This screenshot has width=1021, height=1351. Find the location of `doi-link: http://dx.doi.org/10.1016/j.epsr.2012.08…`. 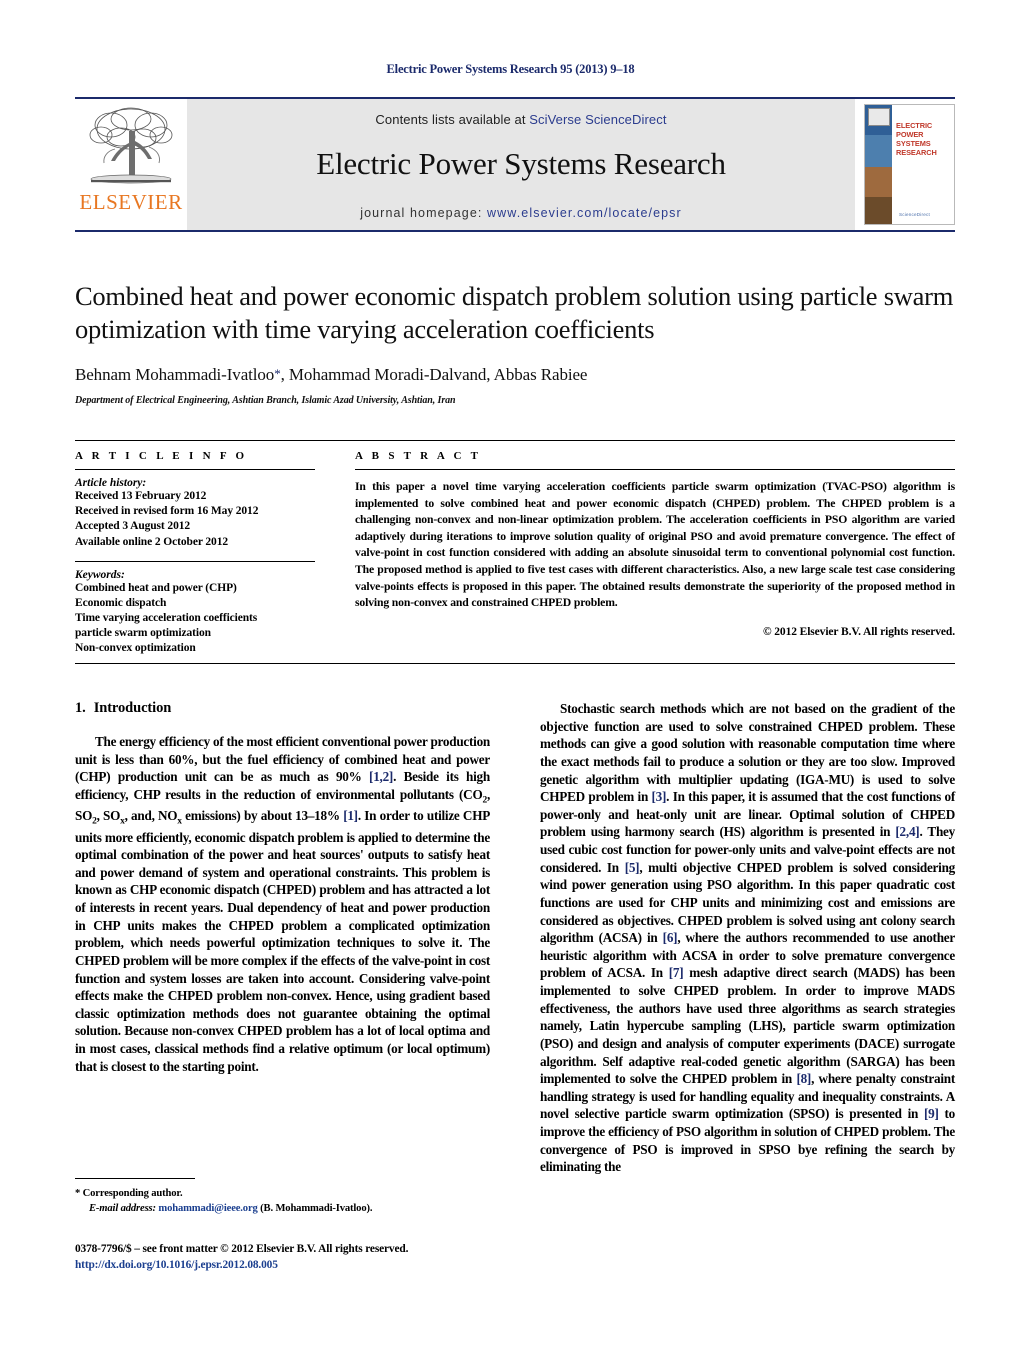

doi-link: http://dx.doi.org/10.1016/j.epsr.2012.08… is located at coordinates (335, 1266).